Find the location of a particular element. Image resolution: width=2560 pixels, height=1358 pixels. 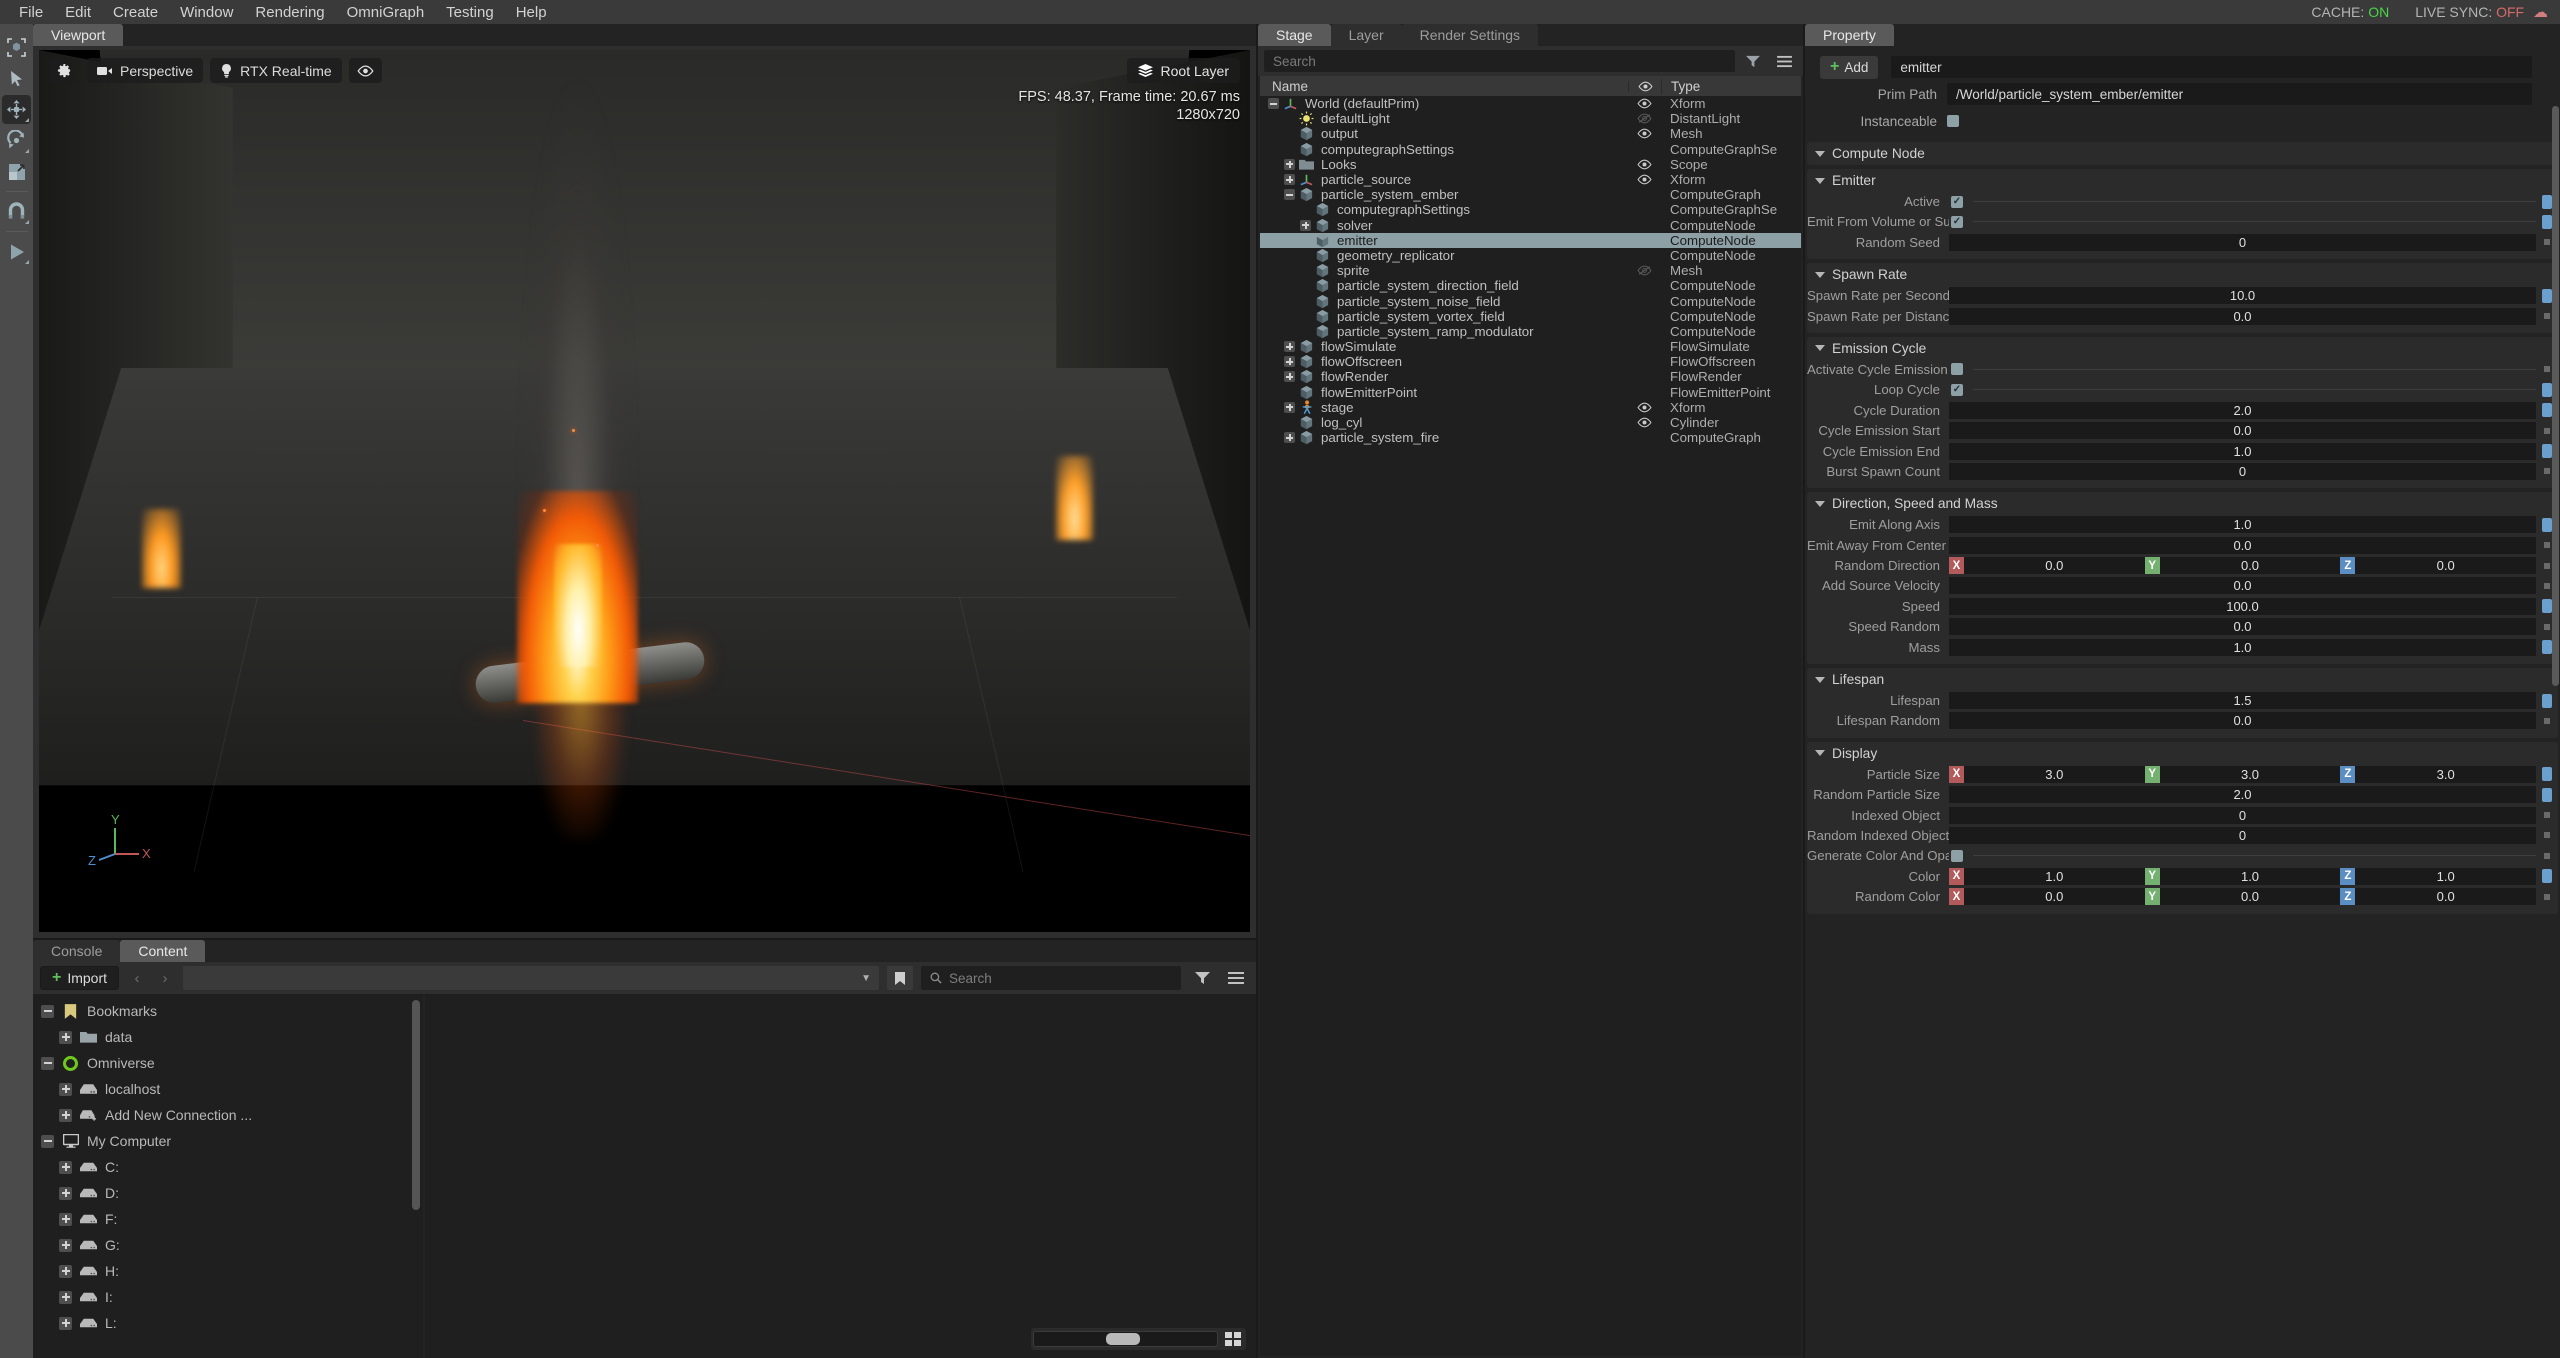

play-tool is located at coordinates (16, 251).